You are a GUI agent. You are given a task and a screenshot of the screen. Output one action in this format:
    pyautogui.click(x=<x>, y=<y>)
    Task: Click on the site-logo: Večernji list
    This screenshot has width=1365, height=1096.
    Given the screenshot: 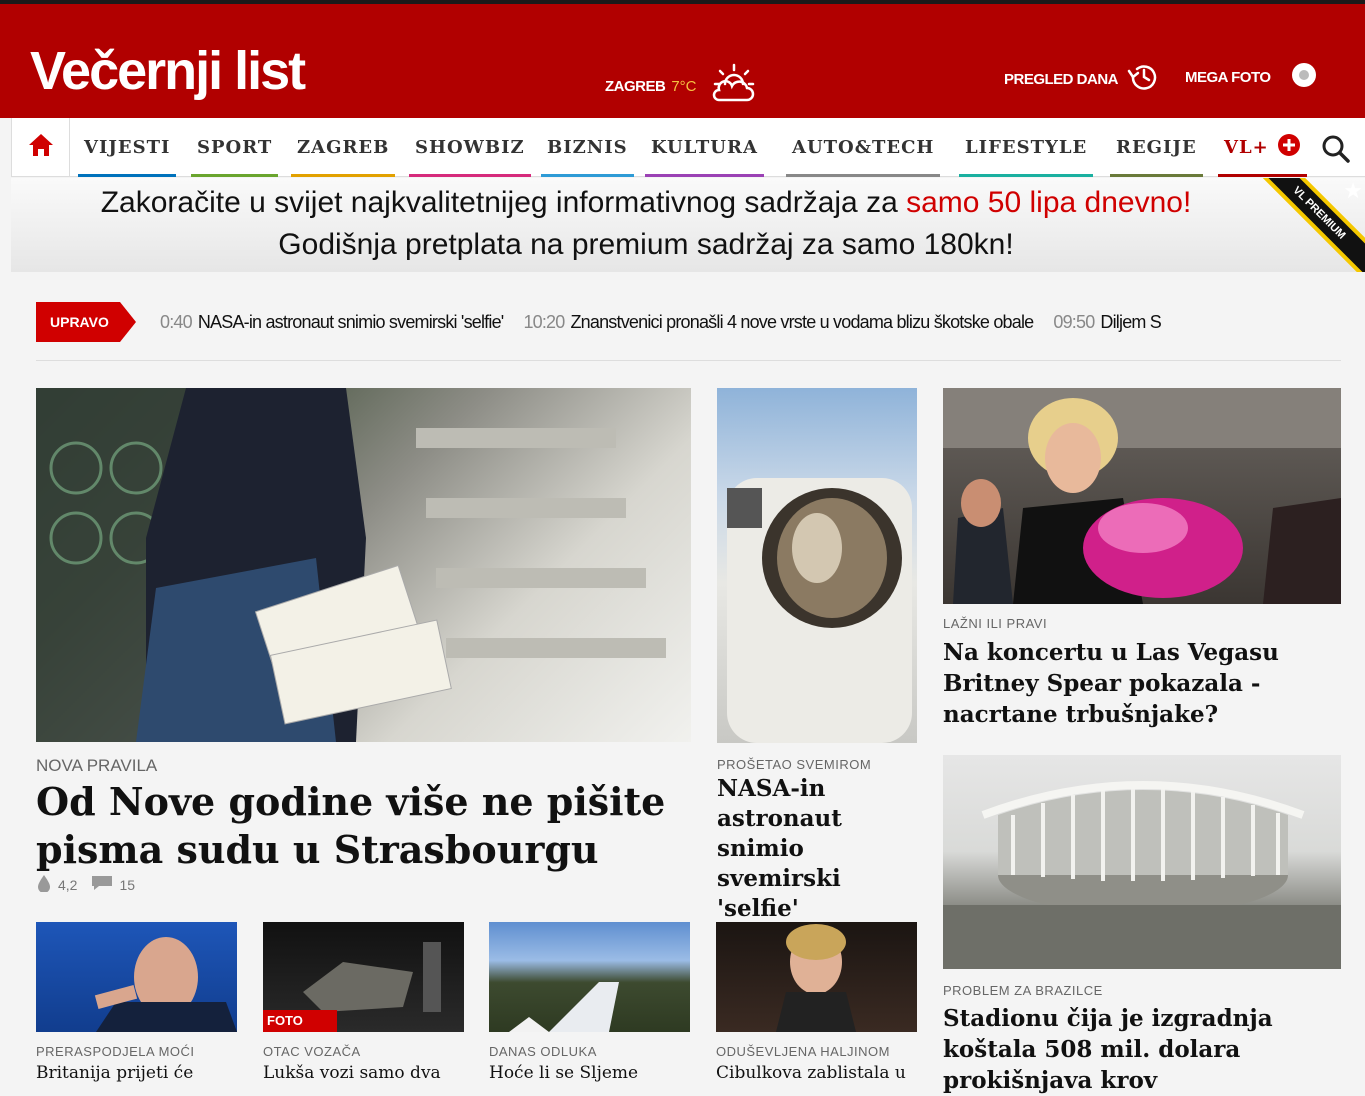 What is the action you would take?
    pyautogui.click(x=168, y=71)
    